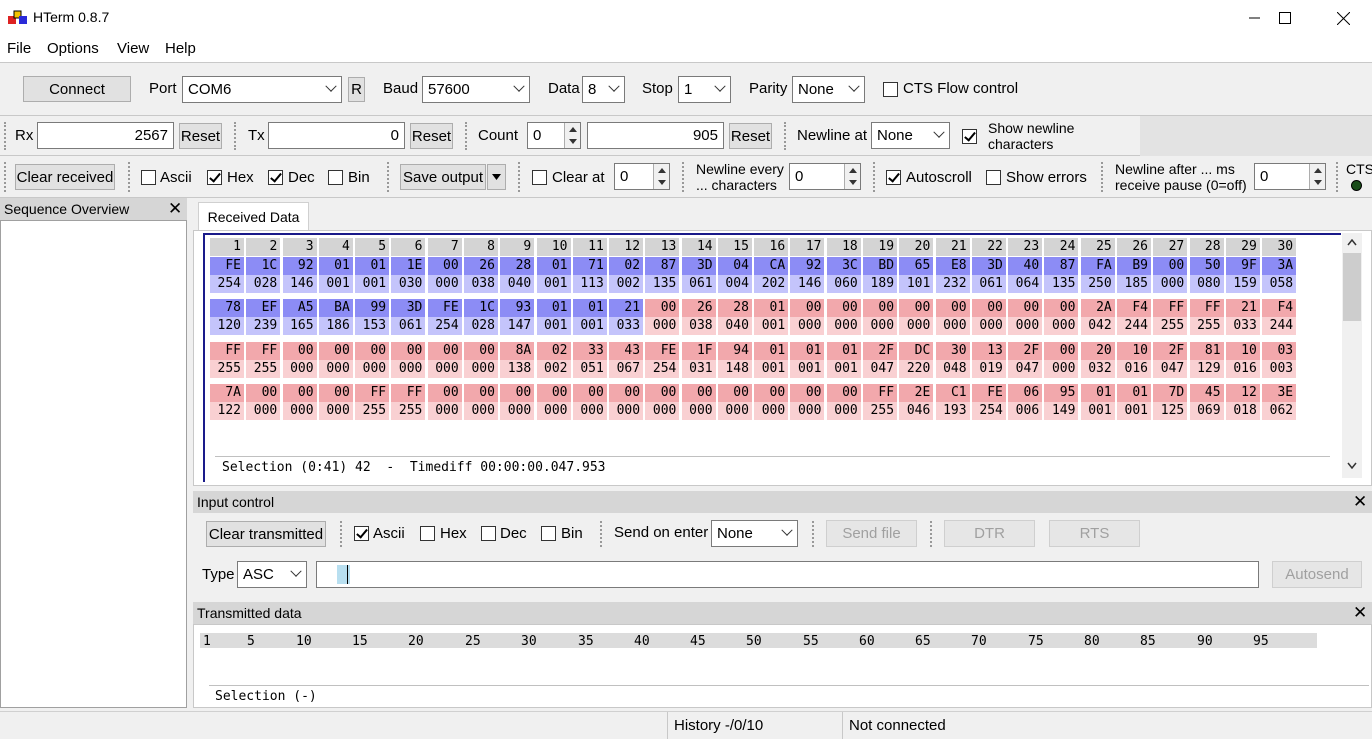 The width and height of the screenshot is (1372, 739). Describe the element at coordinates (734, 351) in the screenshot. I see `hex-byte-cell: 94` at that location.